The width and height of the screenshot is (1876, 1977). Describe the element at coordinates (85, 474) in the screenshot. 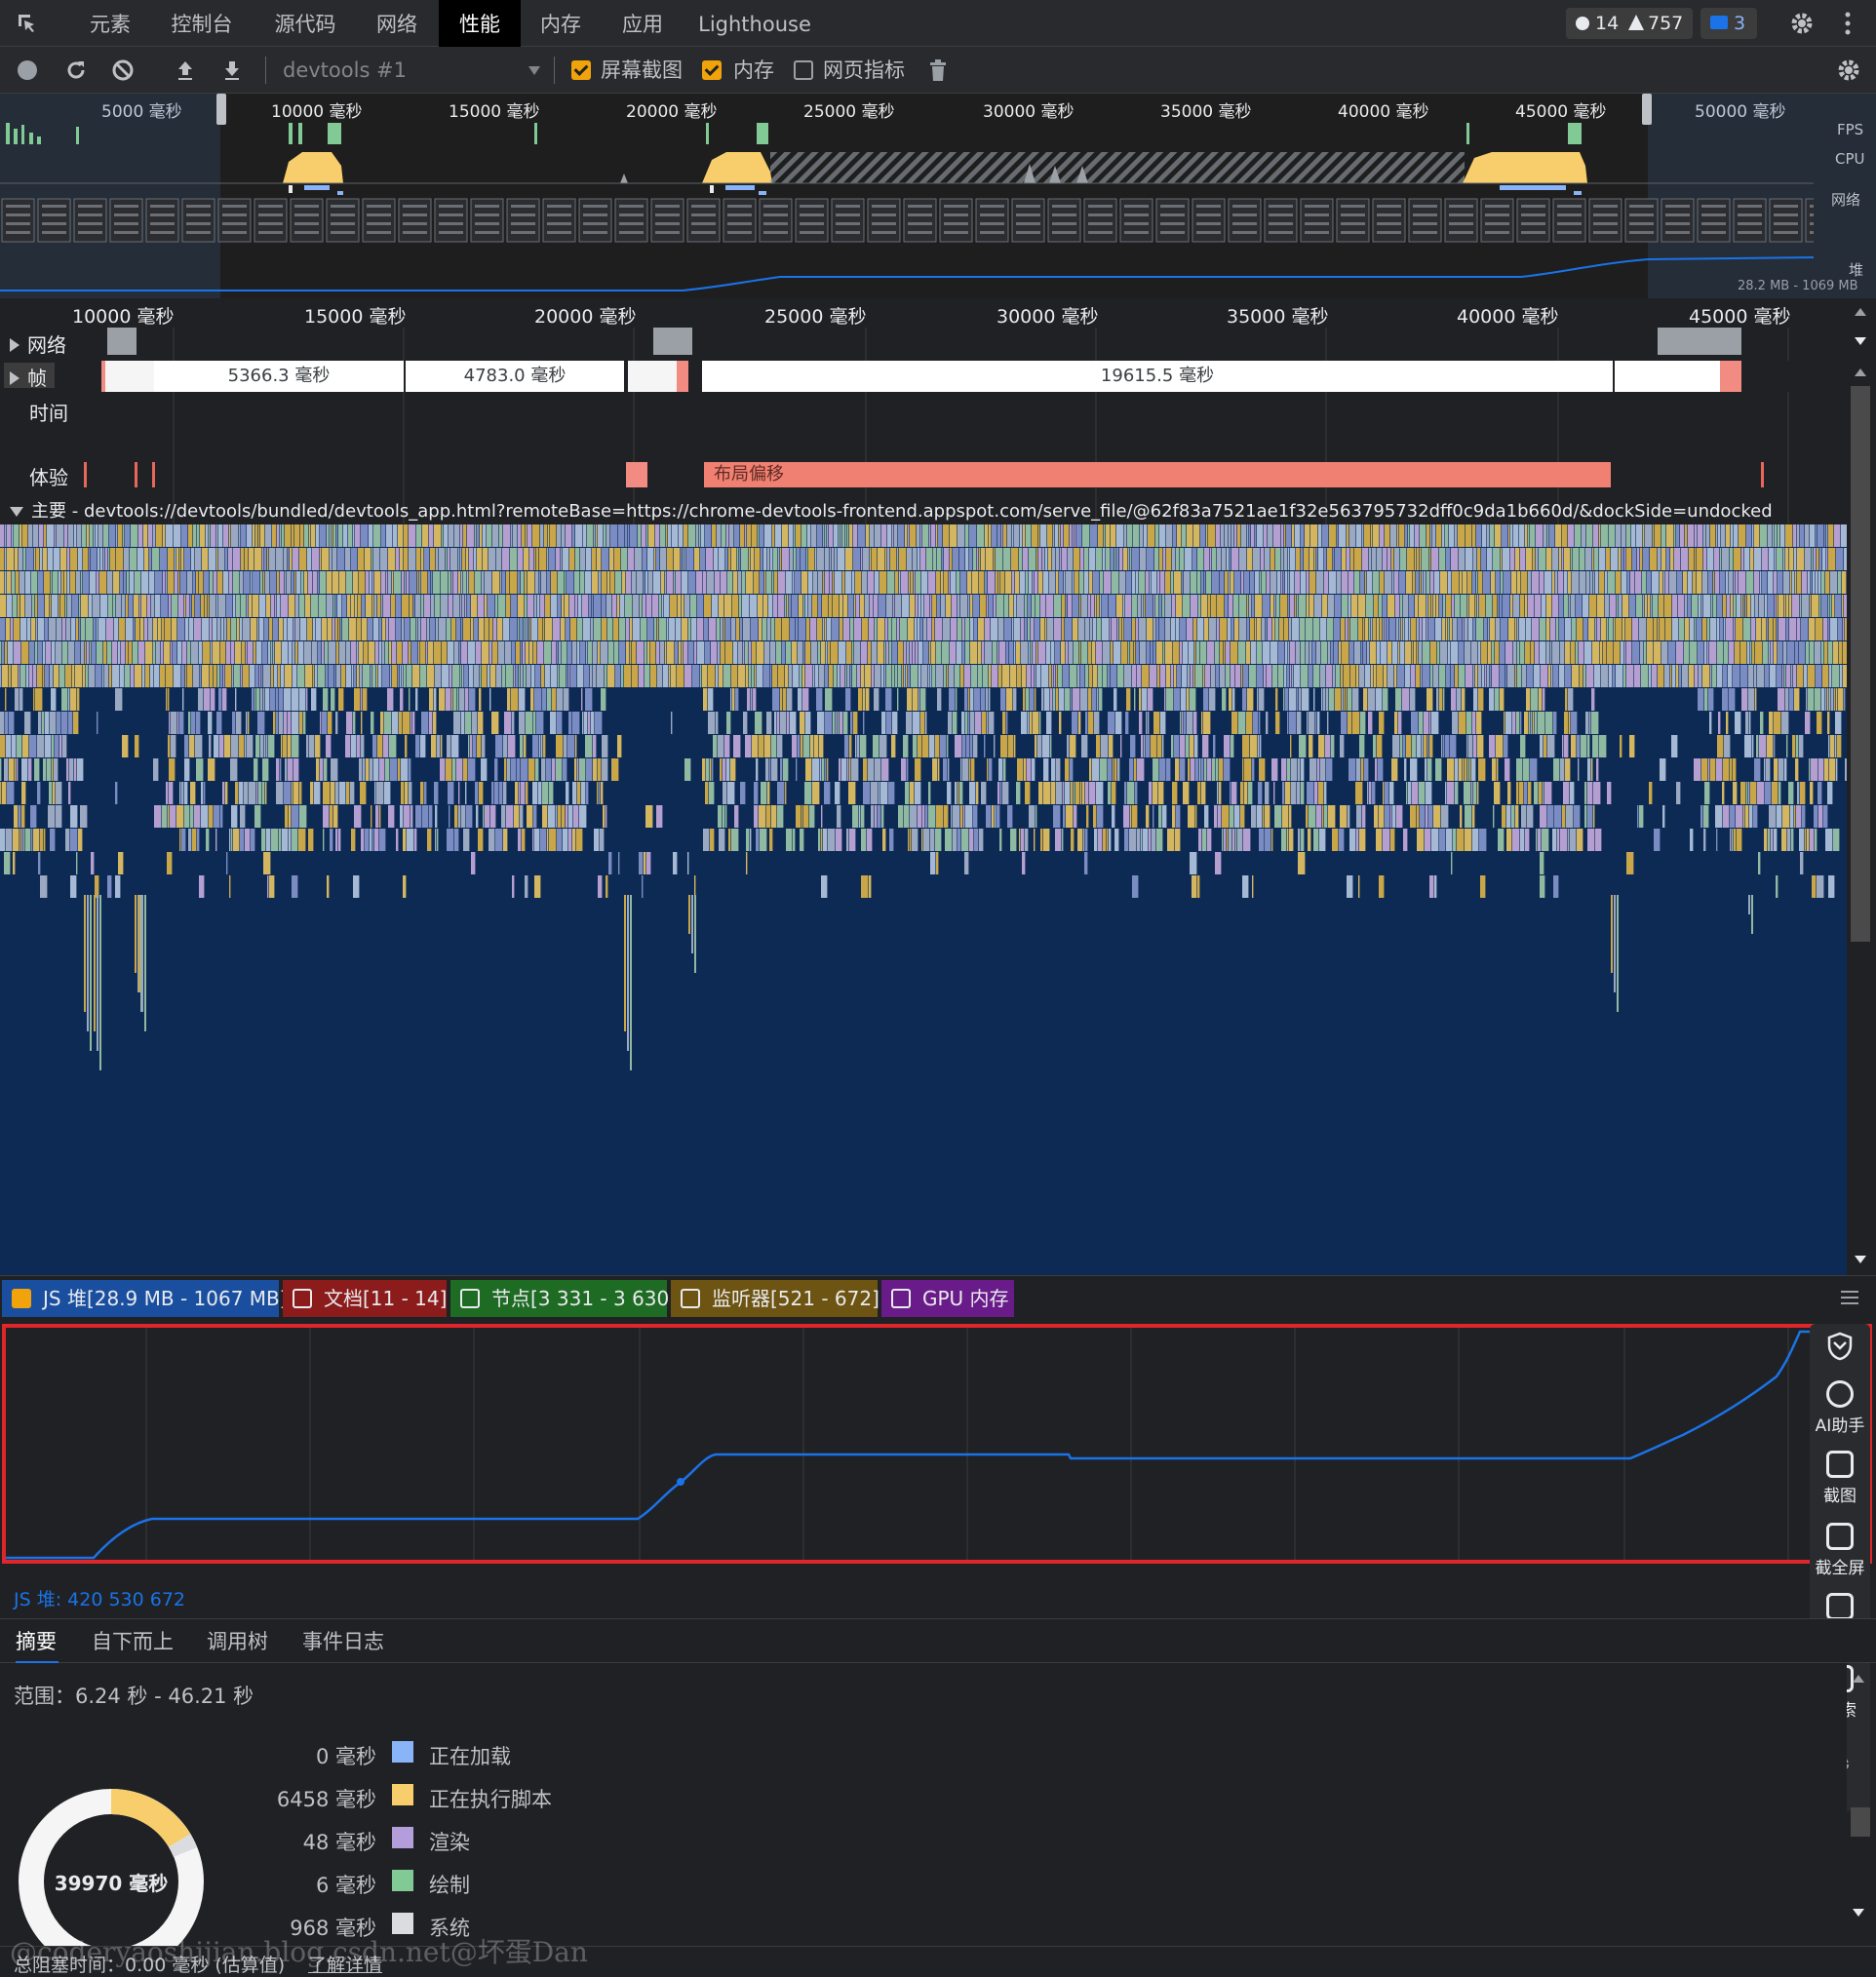

I see `layout-shift-marker` at that location.